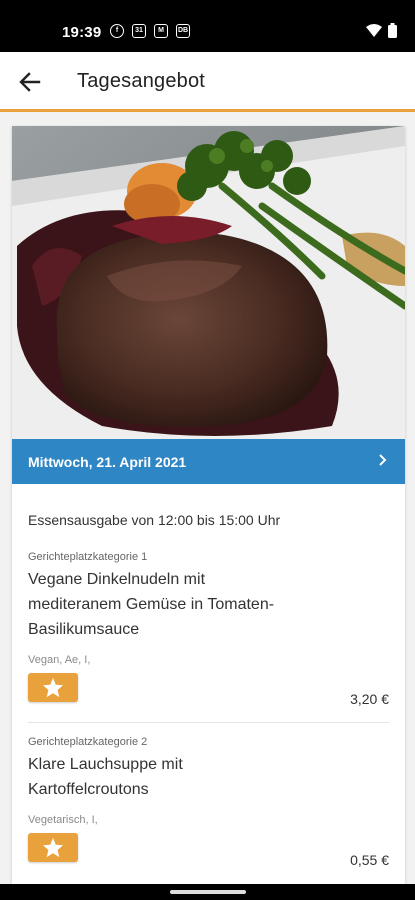 This screenshot has width=415, height=900. I want to click on divider, so click(208, 722).